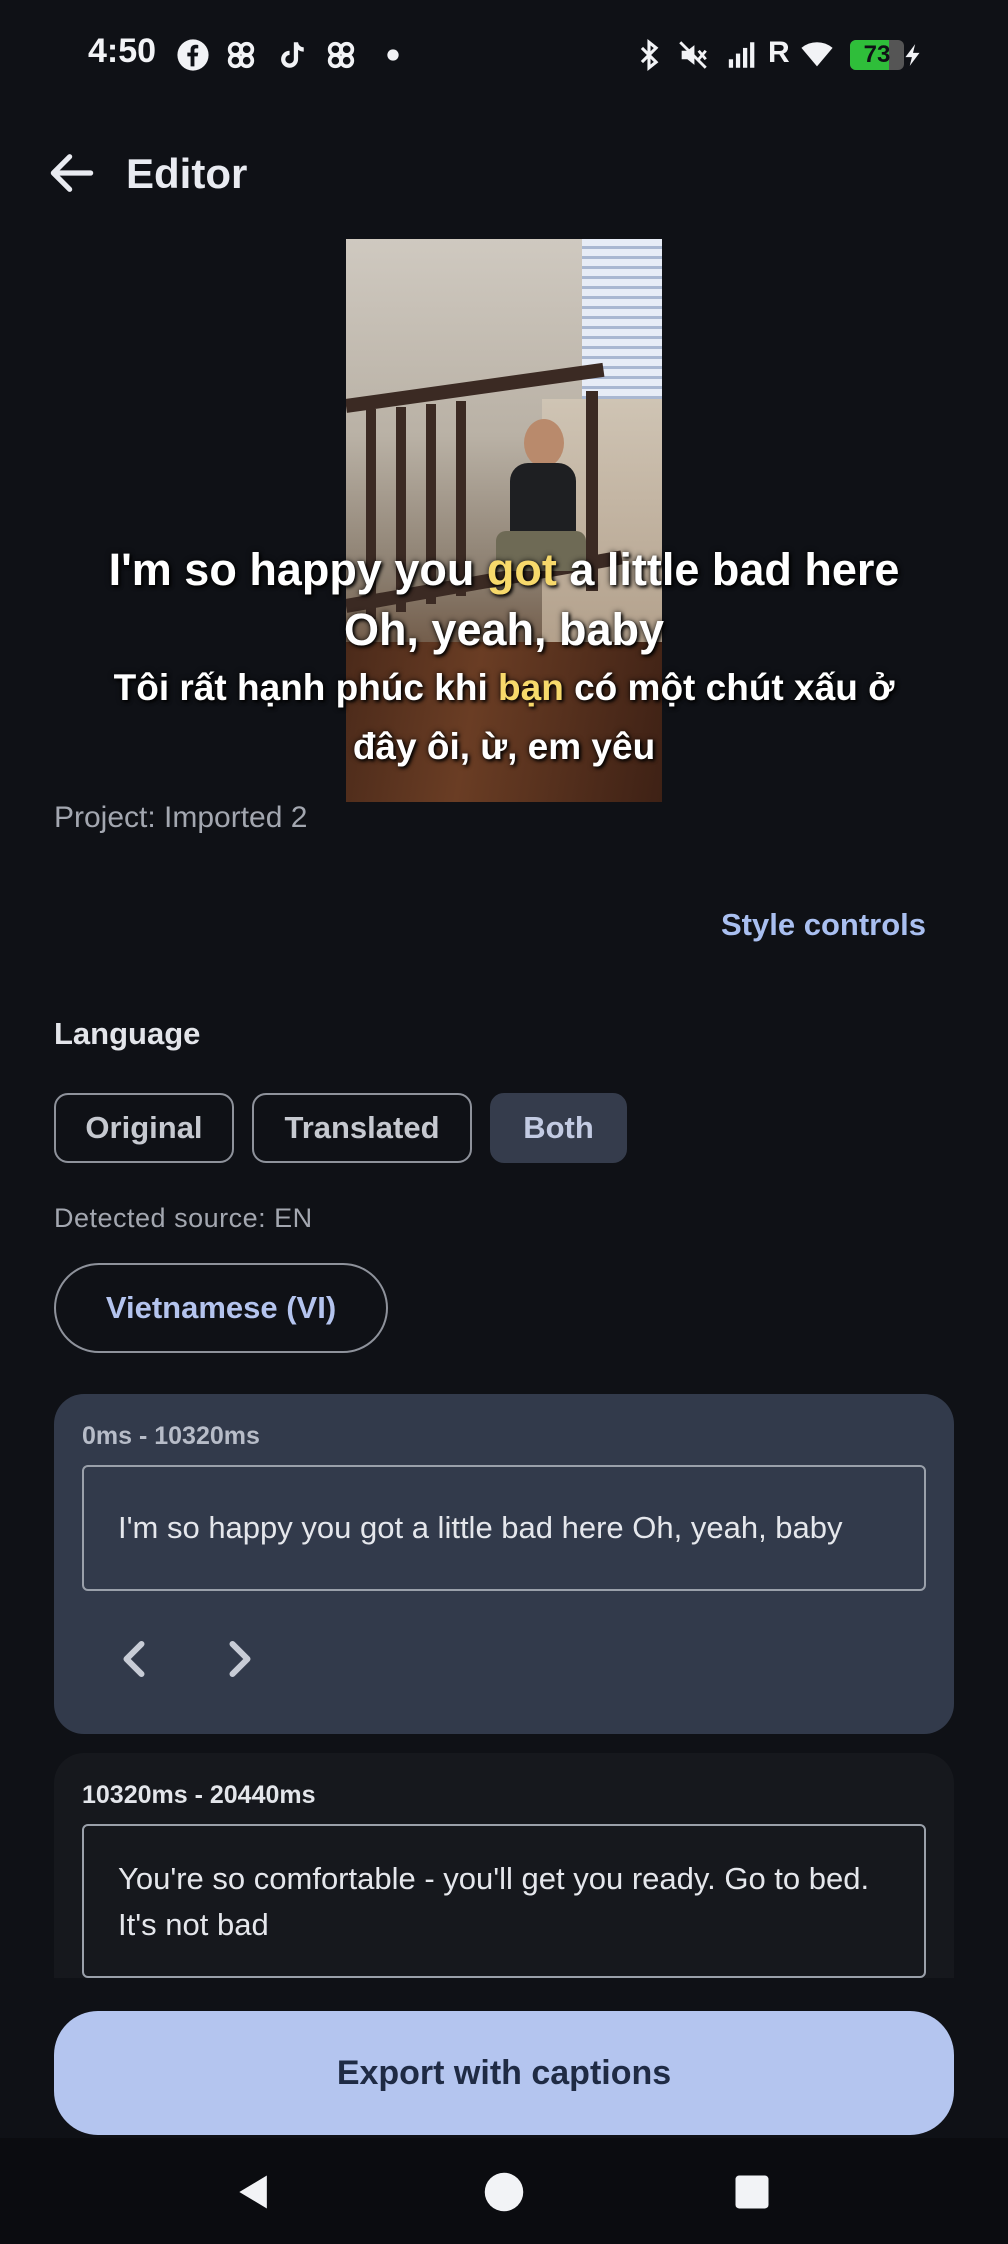  I want to click on nav-recents-icon, so click(752, 2192).